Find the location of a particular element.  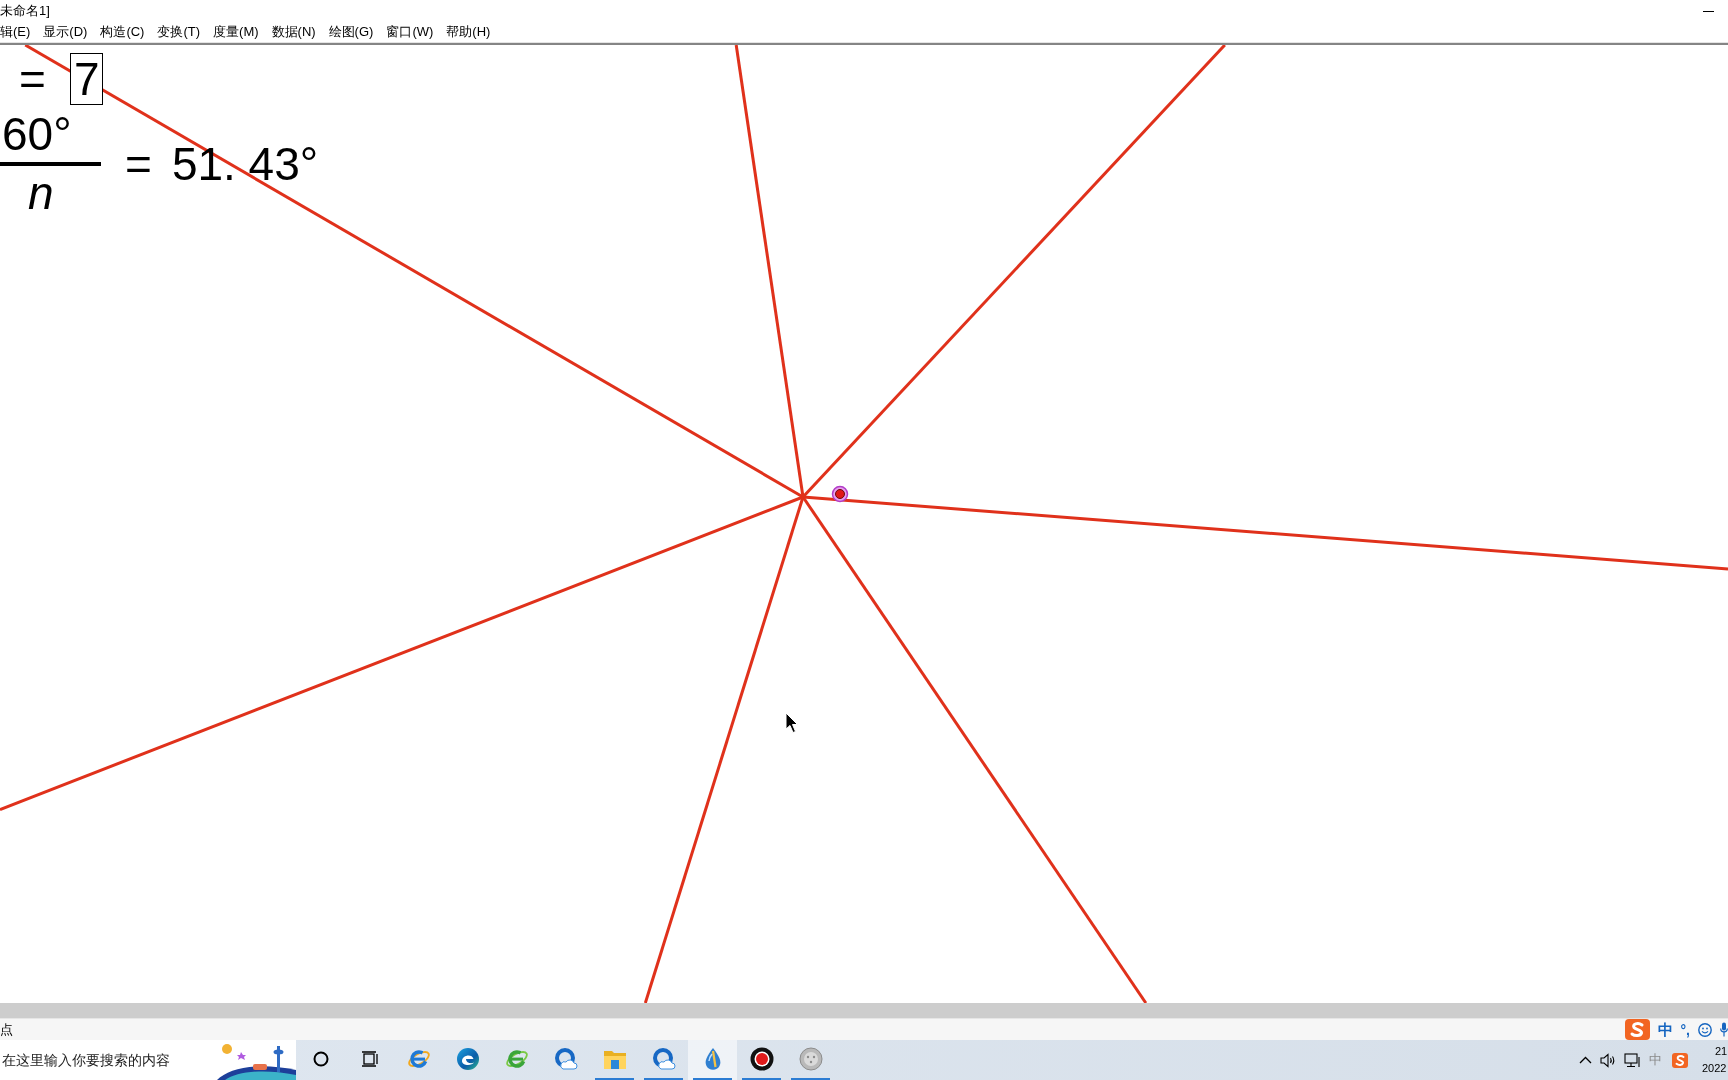

parameter-value: 7 is located at coordinates (86, 79).